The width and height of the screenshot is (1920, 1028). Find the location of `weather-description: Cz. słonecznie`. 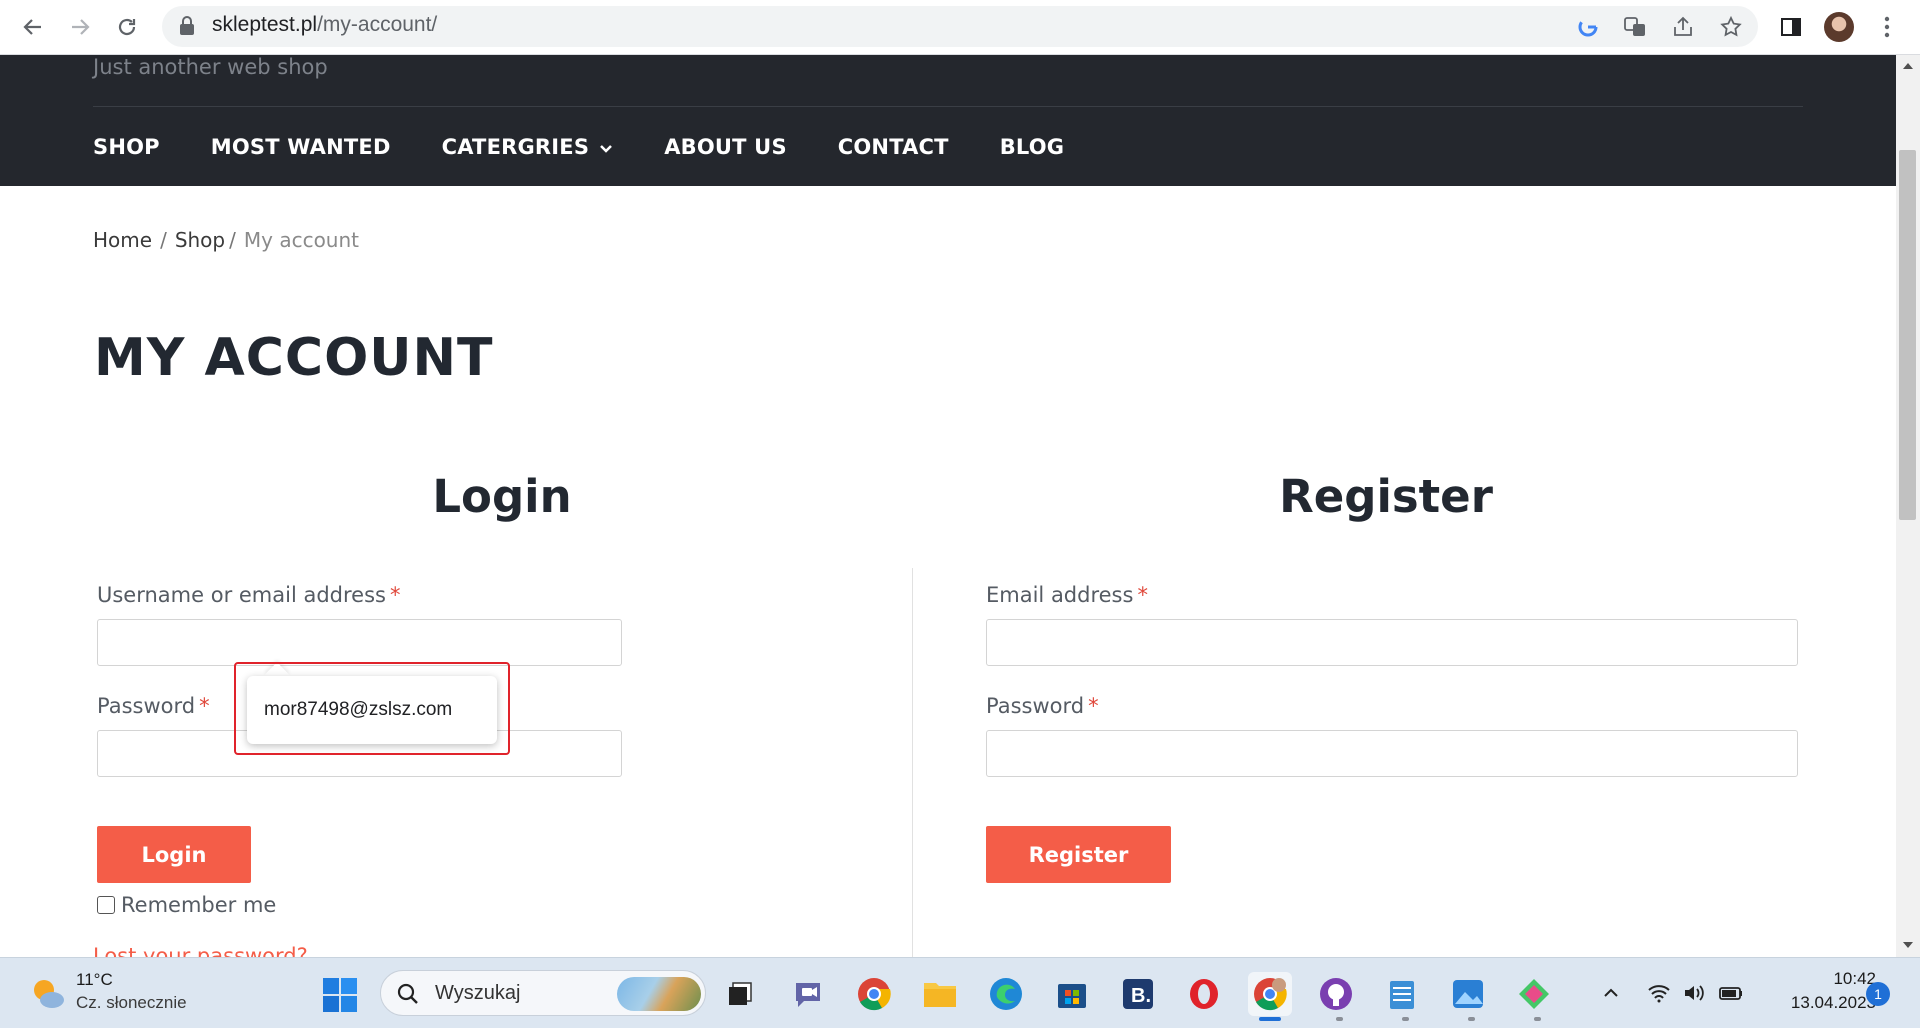

weather-description: Cz. słonecznie is located at coordinates (131, 1003).